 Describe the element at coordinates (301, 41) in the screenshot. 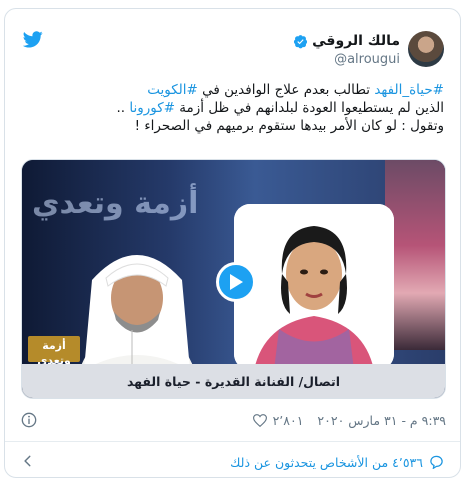

I see `verified-badge-icon` at that location.